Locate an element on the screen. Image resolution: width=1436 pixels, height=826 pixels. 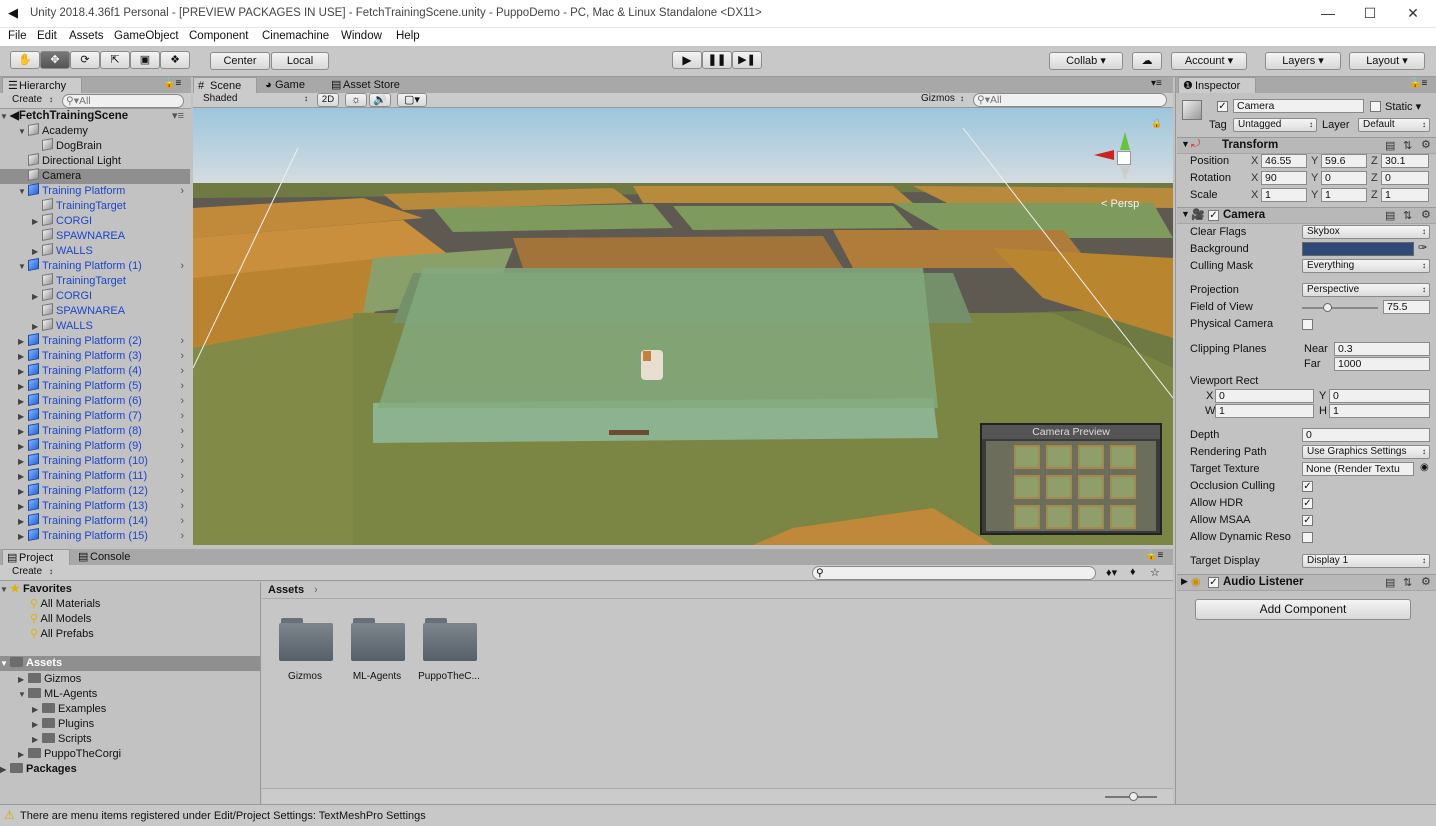
static-checkbox is located at coordinates (1375, 106).